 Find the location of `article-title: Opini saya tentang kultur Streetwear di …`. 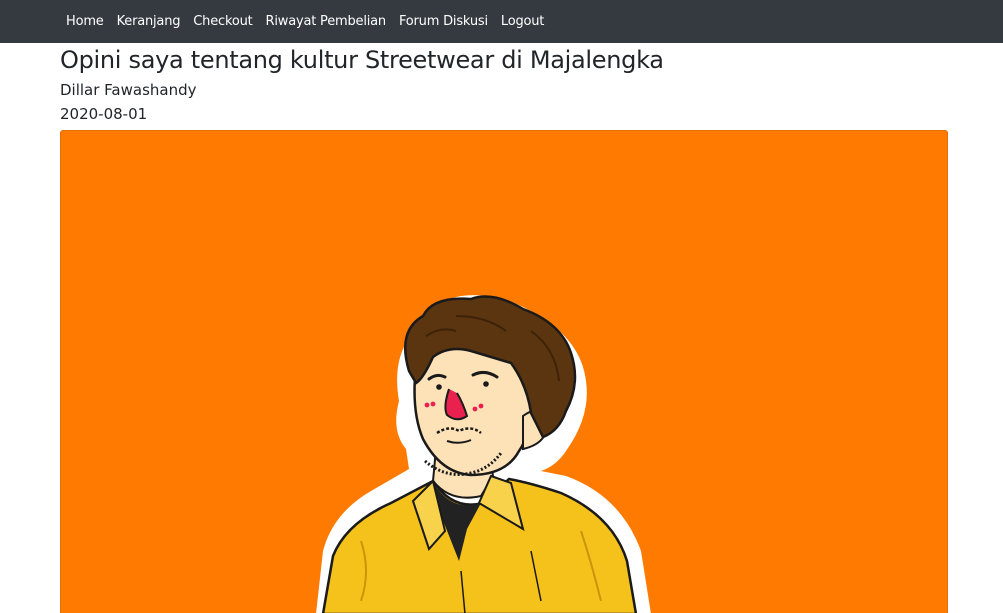

article-title: Opini saya tentang kultur Streetwear di … is located at coordinates (362, 60).